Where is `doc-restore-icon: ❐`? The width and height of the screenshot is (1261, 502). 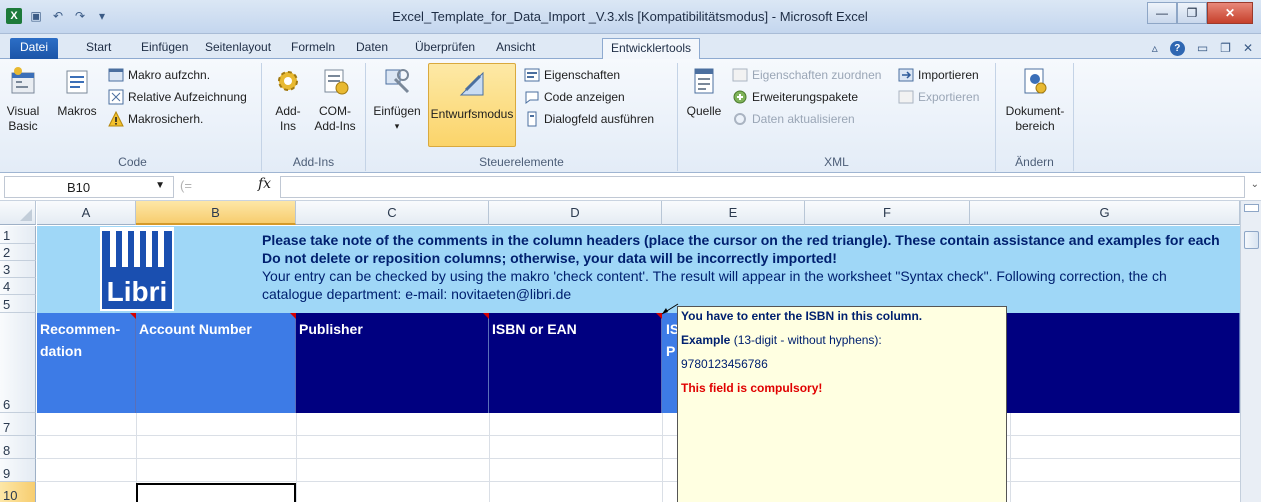
doc-restore-icon: ❐ is located at coordinates (1225, 48).